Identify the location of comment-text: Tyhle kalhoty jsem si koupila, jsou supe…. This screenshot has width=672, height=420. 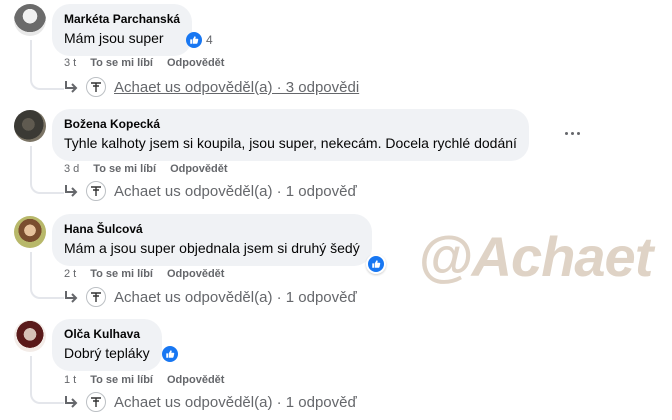
(290, 143).